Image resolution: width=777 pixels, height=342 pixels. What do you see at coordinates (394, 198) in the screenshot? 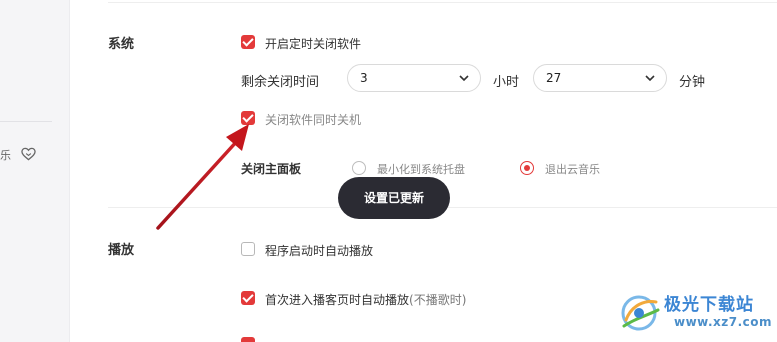
I see `settings-updated-toast: 设置已更新` at bounding box center [394, 198].